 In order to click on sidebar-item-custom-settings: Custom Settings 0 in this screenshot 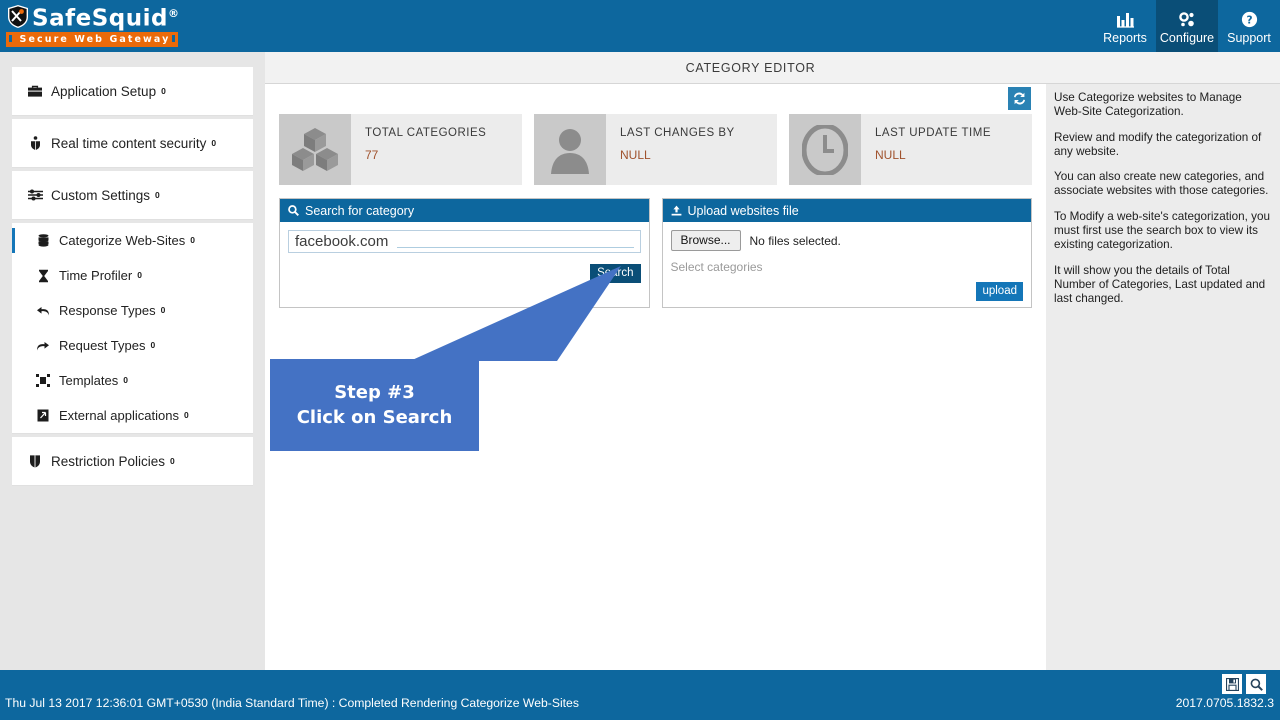, I will do `click(132, 195)`.